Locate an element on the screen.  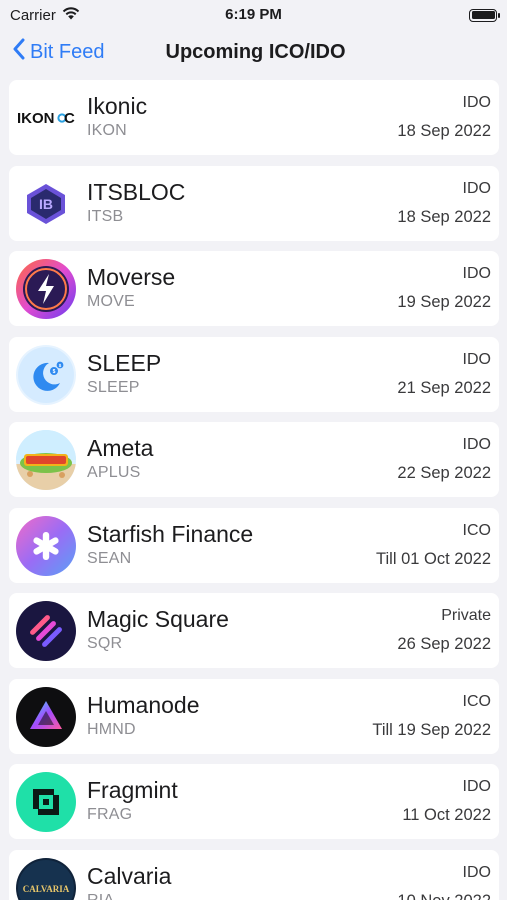
itsbloc-logo: IB is located at coordinates (46, 203).